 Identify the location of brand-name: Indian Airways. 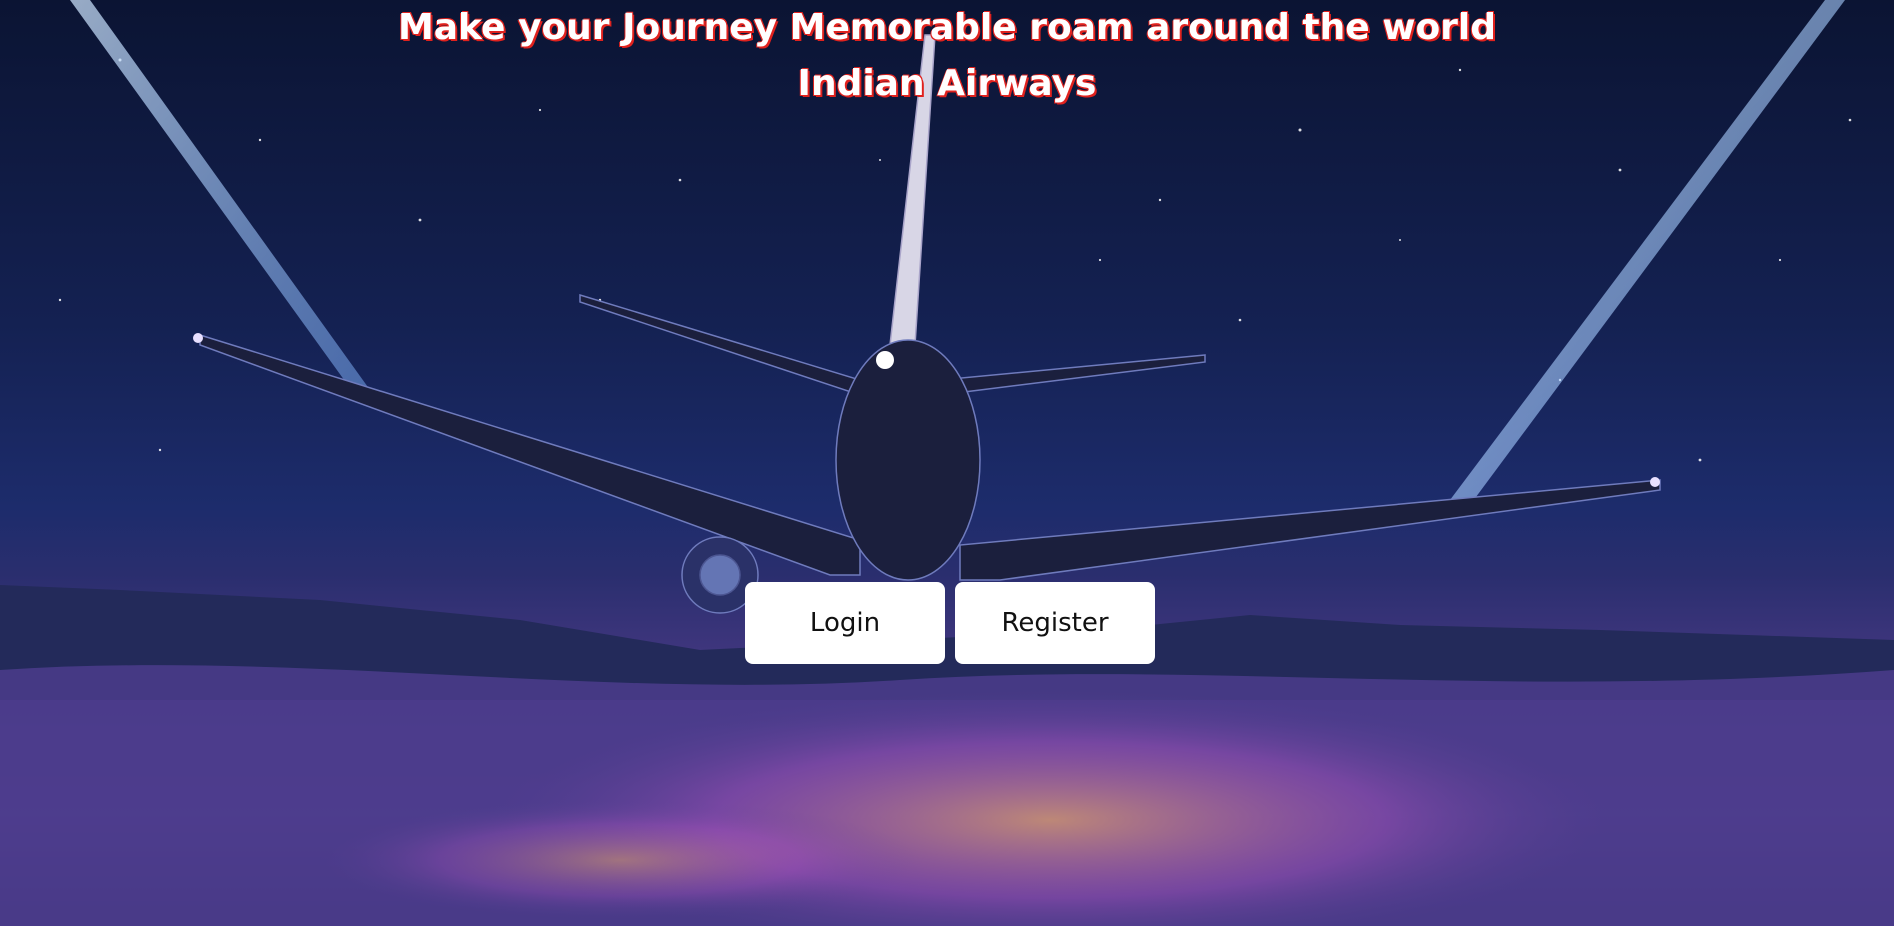
(947, 83).